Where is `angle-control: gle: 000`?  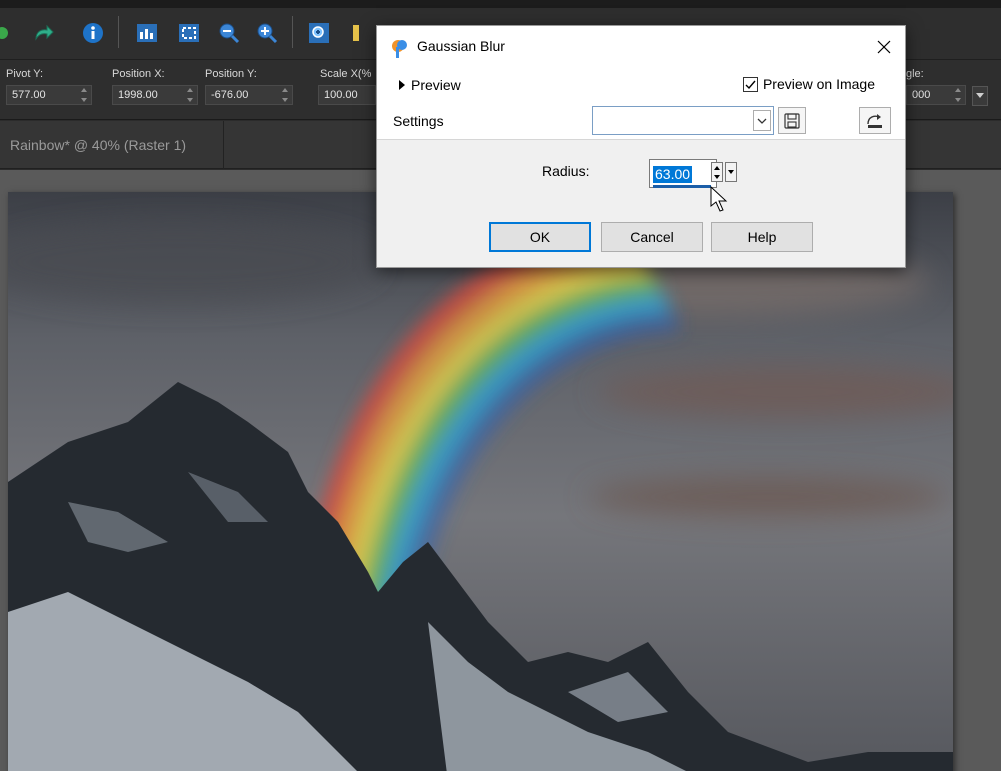 angle-control: gle: 000 is located at coordinates (936, 86).